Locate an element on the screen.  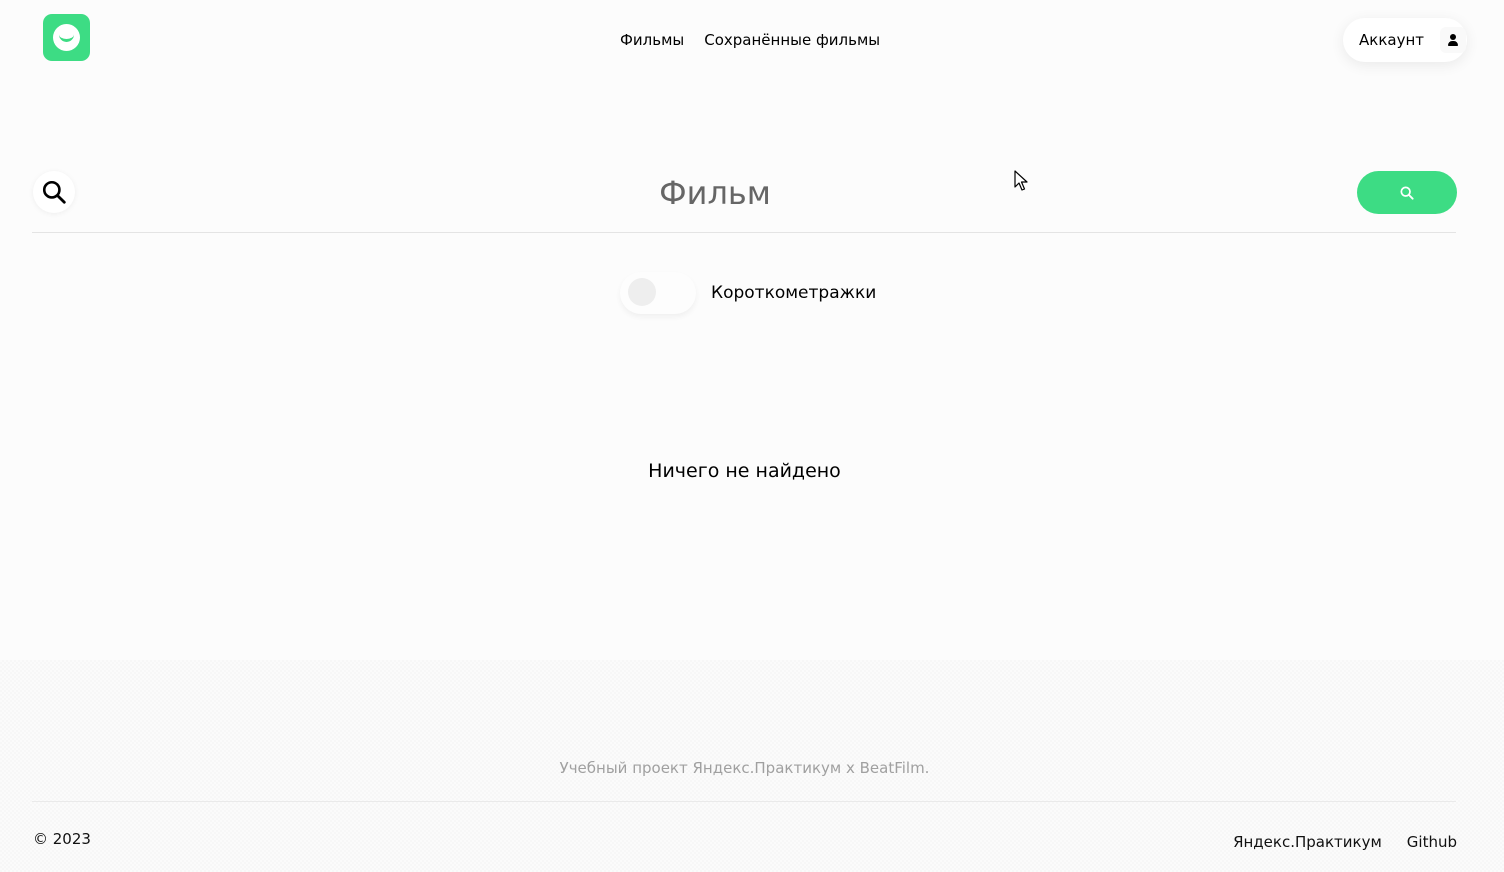
mouse-cursor-icon is located at coordinates (1021, 180).